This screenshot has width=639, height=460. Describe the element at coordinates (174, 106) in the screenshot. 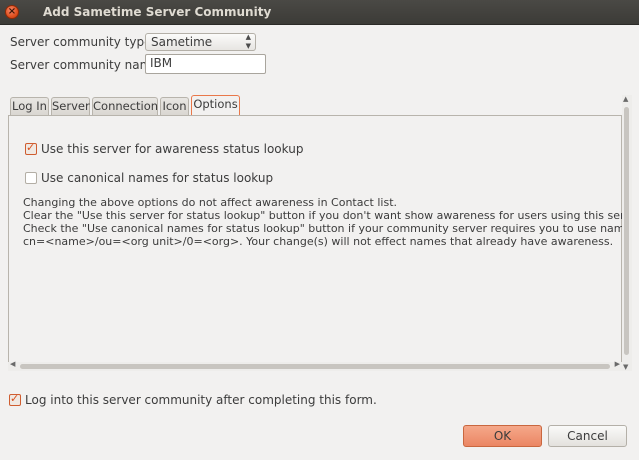

I see `tab-icon: Icon` at that location.